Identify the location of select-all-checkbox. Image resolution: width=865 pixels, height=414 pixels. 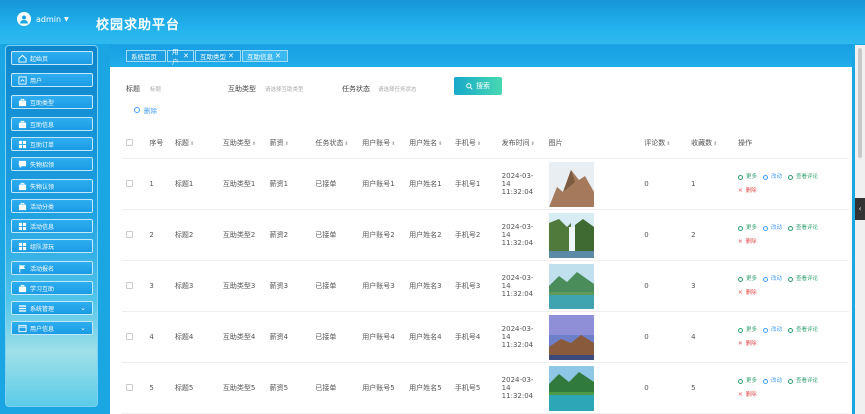
(129, 142).